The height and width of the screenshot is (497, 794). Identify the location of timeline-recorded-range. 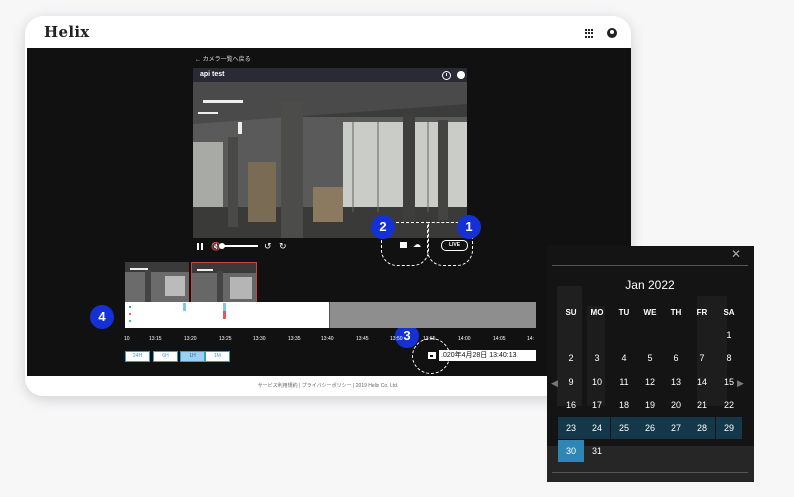
(227, 315).